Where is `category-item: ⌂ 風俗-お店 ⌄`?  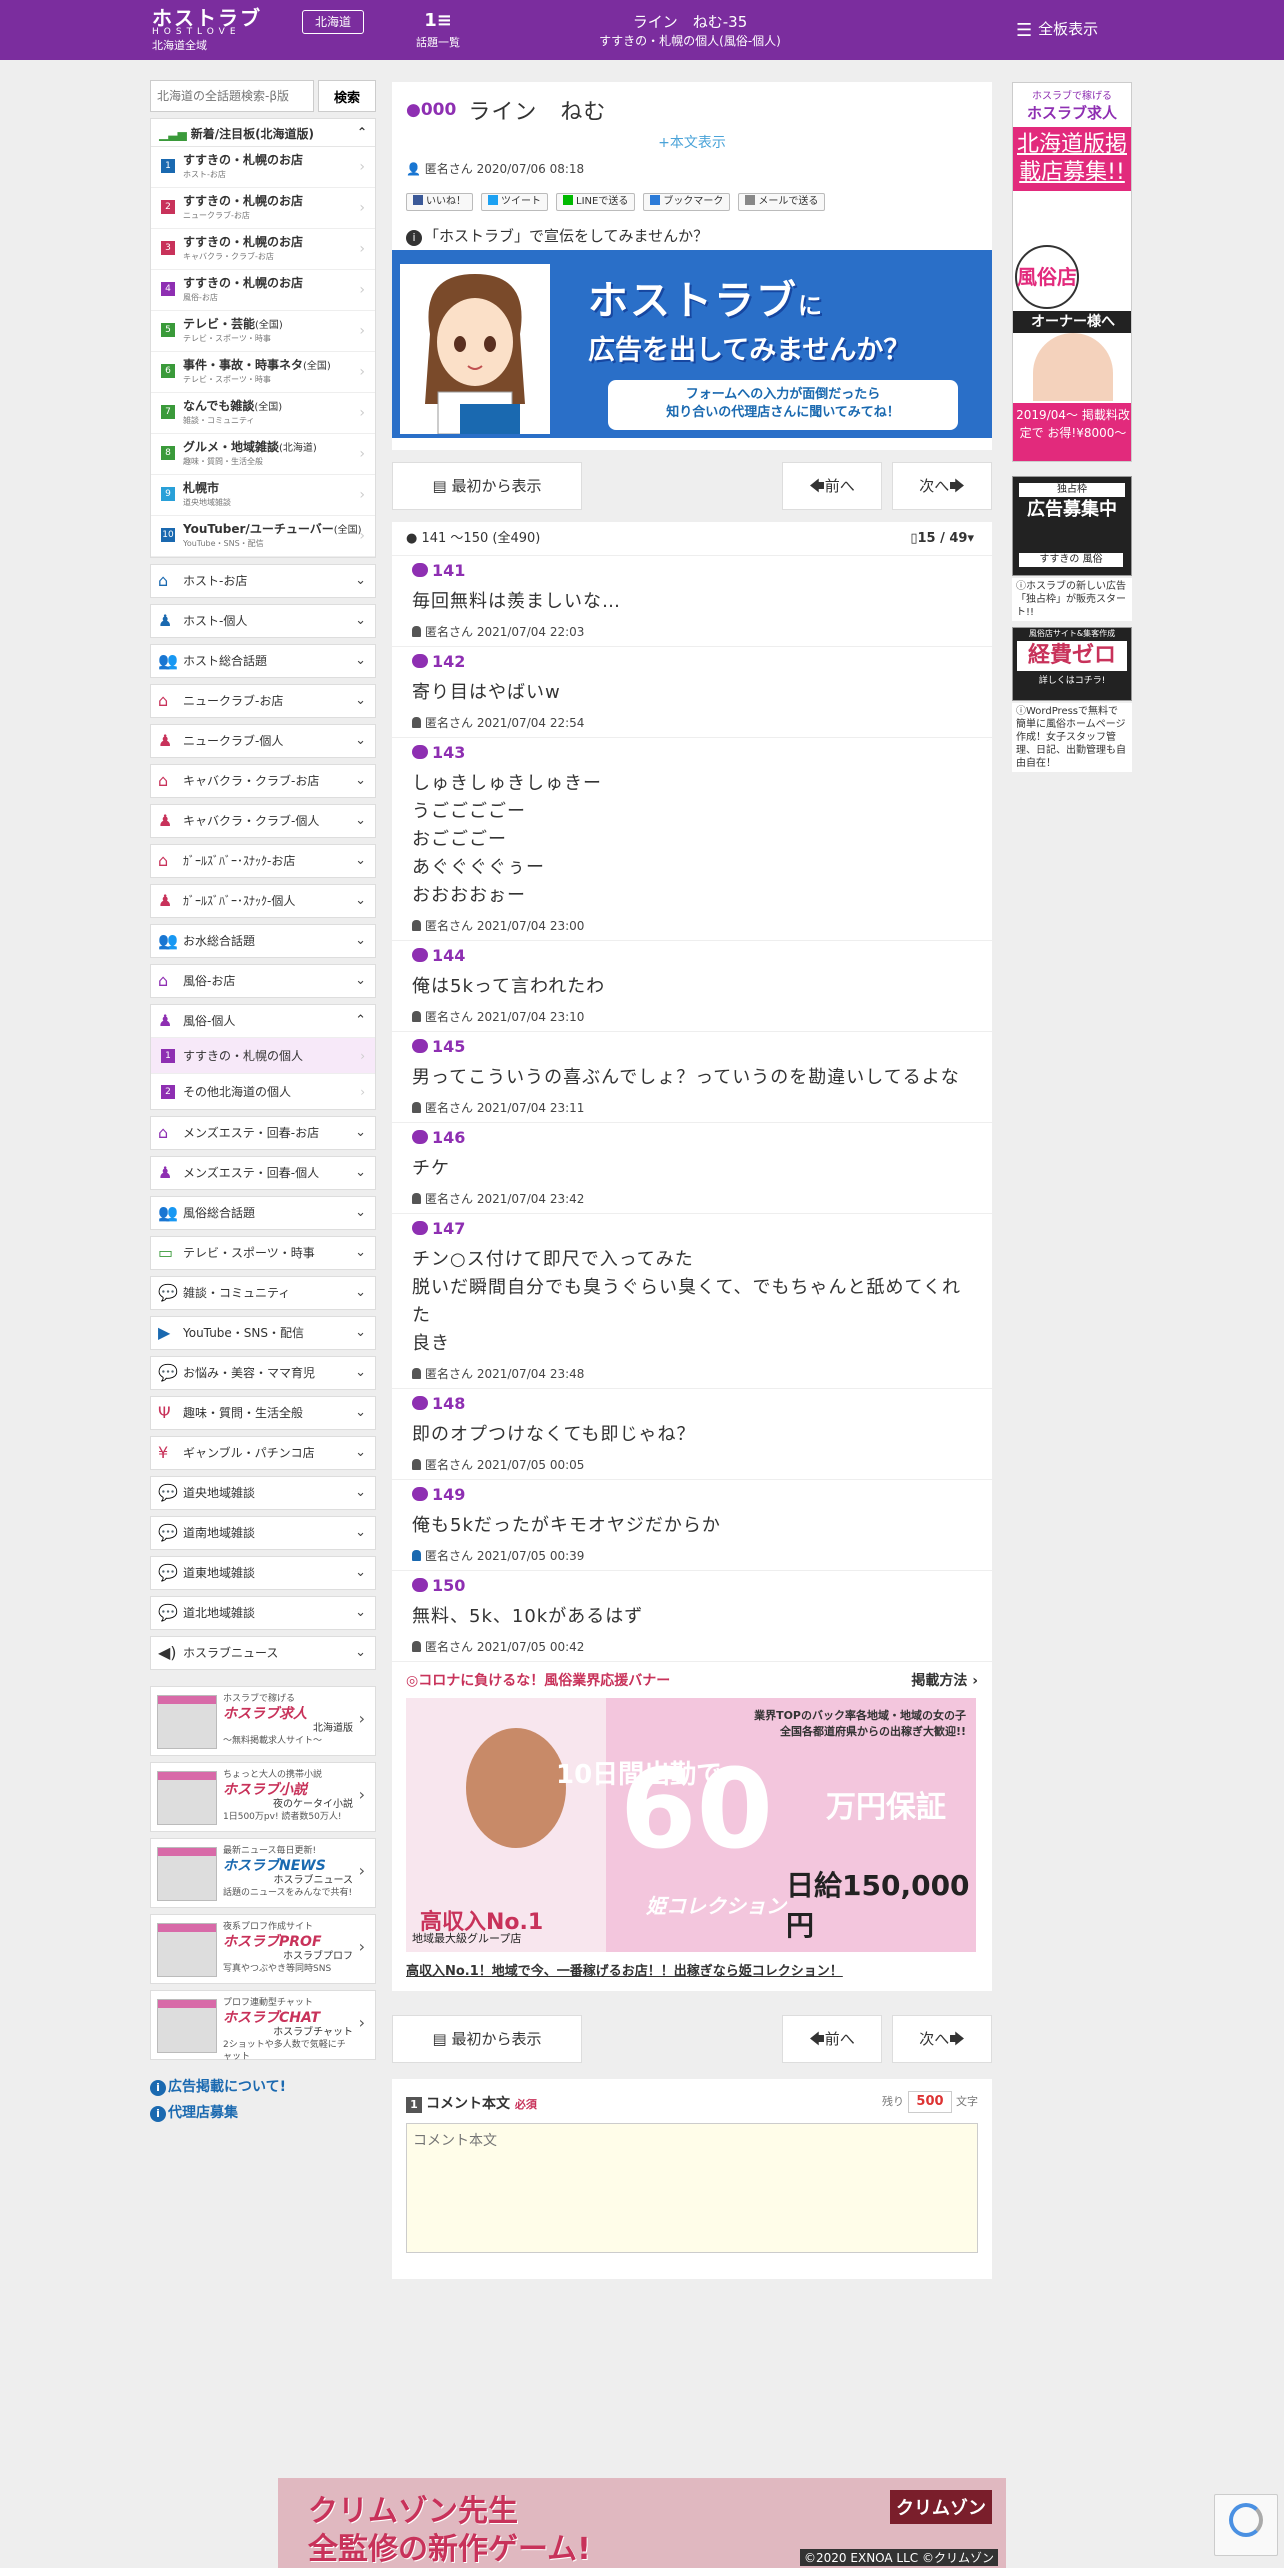 category-item: ⌂ 風俗-お店 ⌄ is located at coordinates (263, 981).